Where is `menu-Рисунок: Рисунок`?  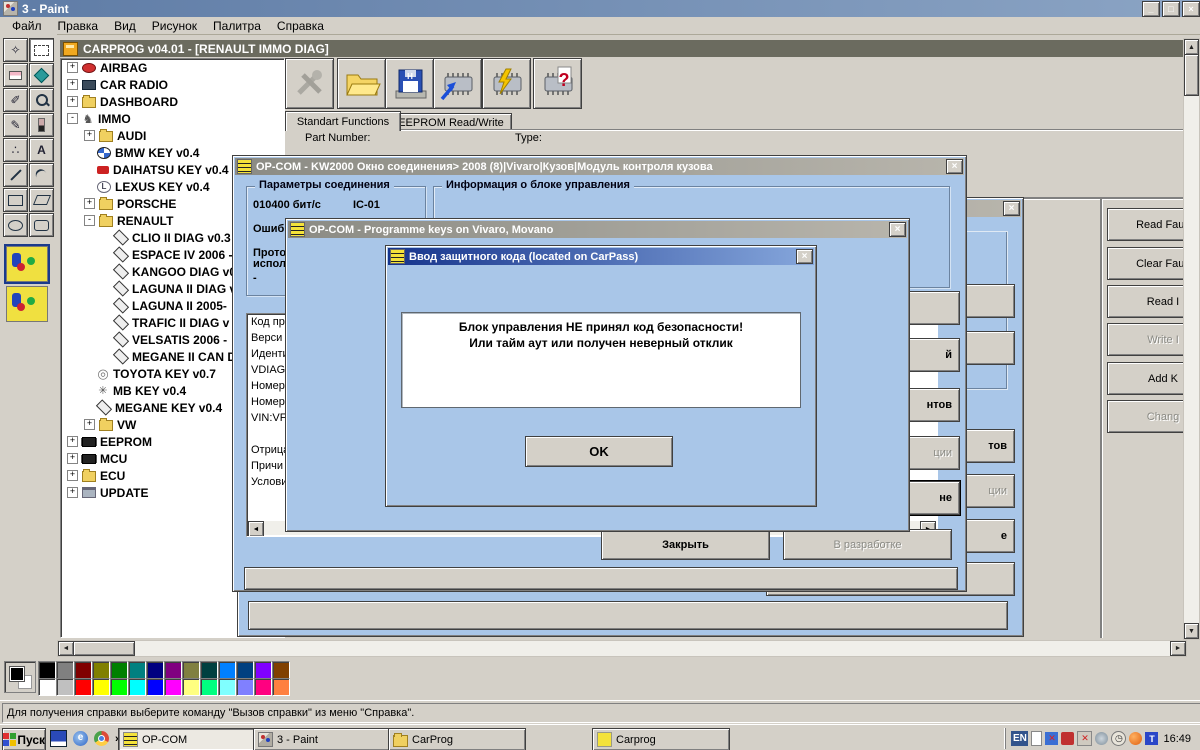
menu-Рисунок: Рисунок is located at coordinates (174, 26).